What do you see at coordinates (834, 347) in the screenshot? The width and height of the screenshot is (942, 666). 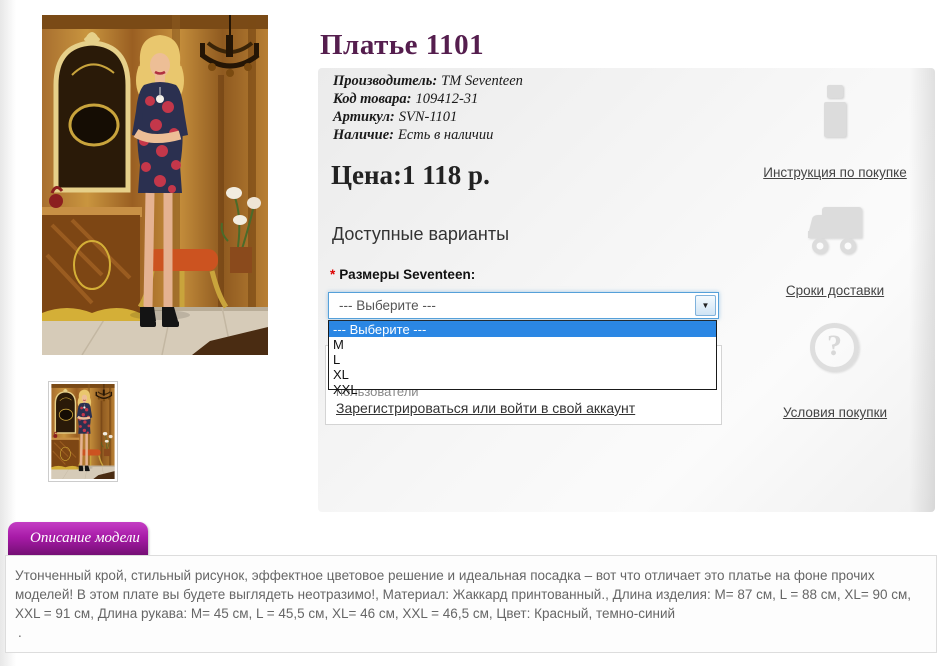 I see `question-icon` at bounding box center [834, 347].